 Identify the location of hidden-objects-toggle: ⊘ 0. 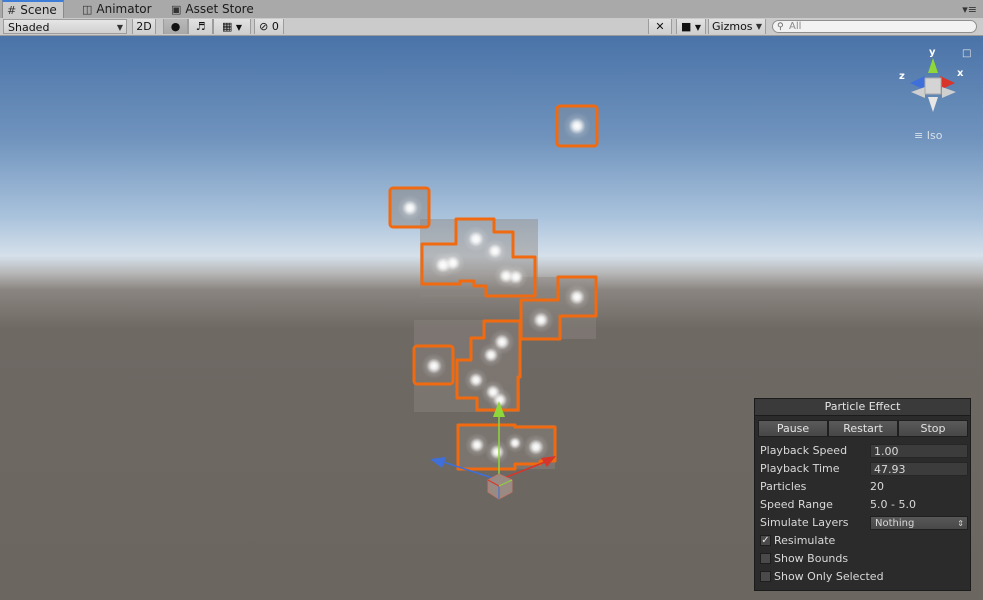
(269, 26).